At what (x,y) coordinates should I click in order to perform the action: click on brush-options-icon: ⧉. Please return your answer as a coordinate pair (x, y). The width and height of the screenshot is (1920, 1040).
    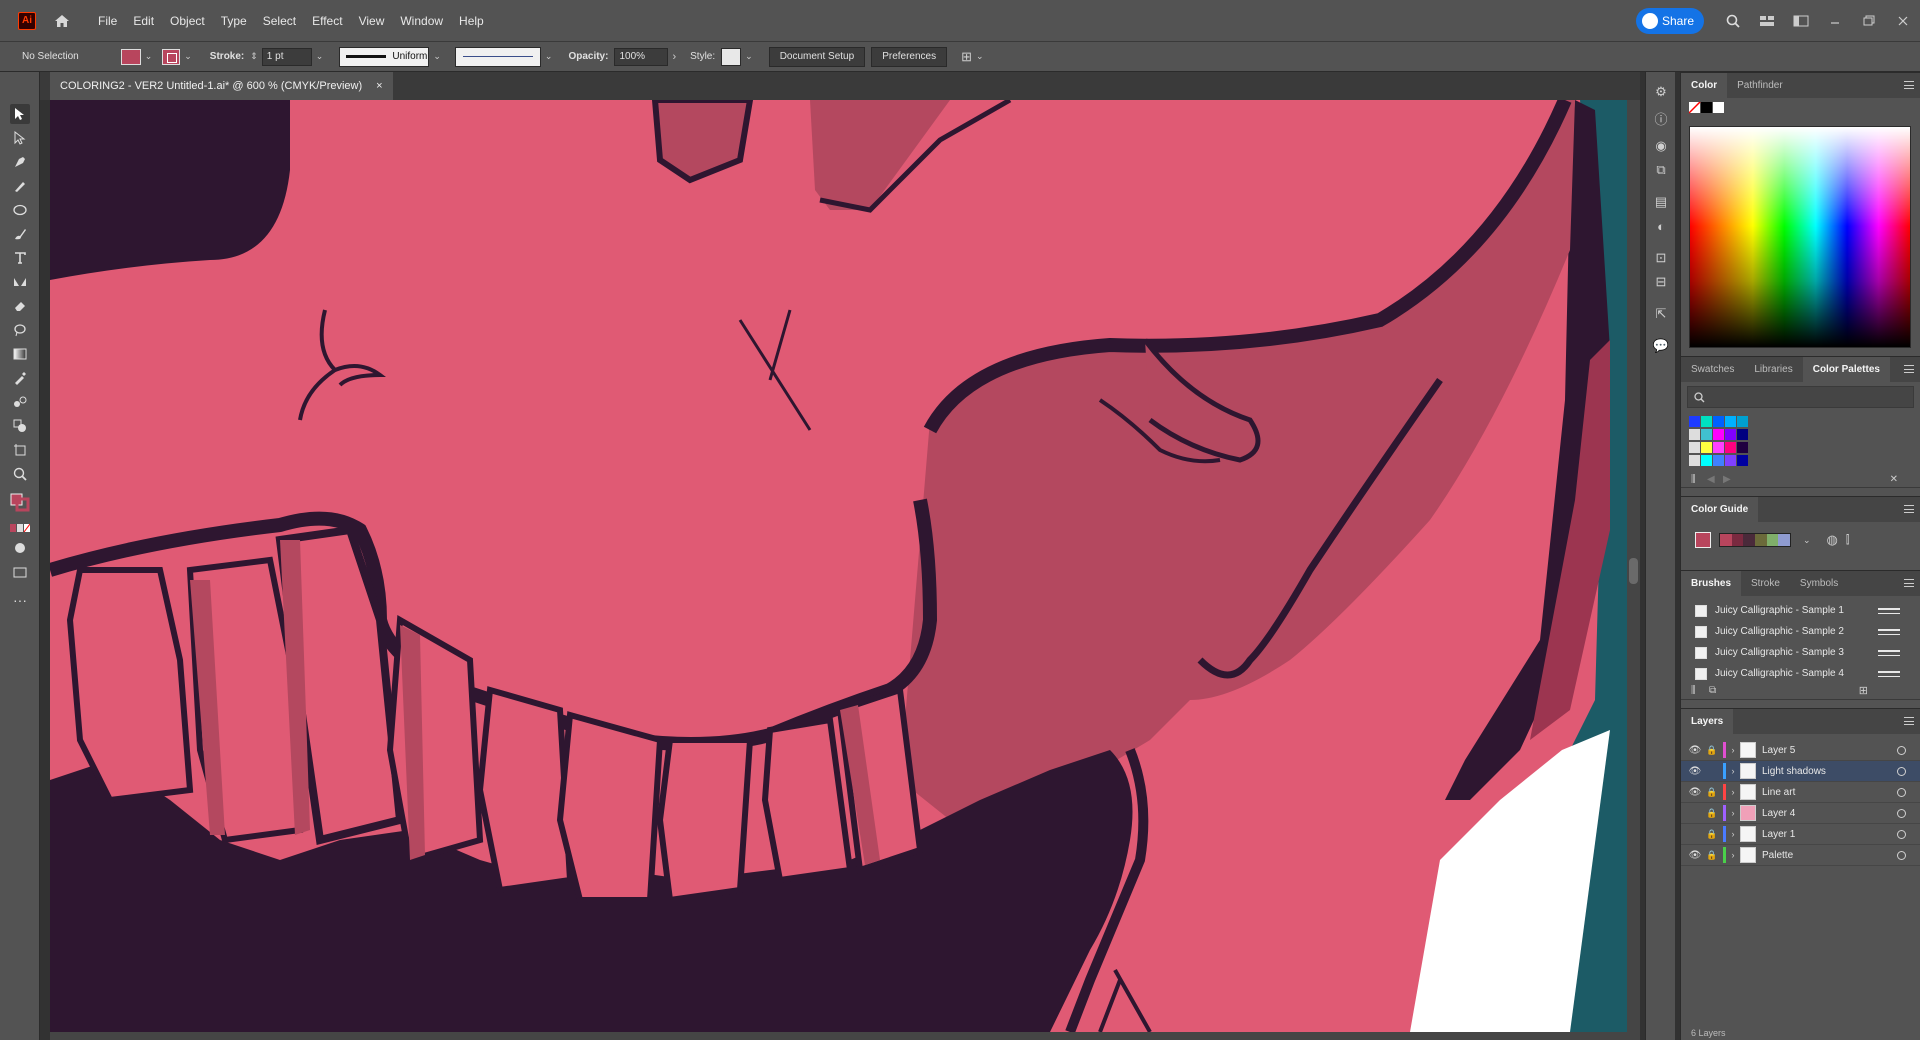
    Looking at the image, I should click on (1712, 690).